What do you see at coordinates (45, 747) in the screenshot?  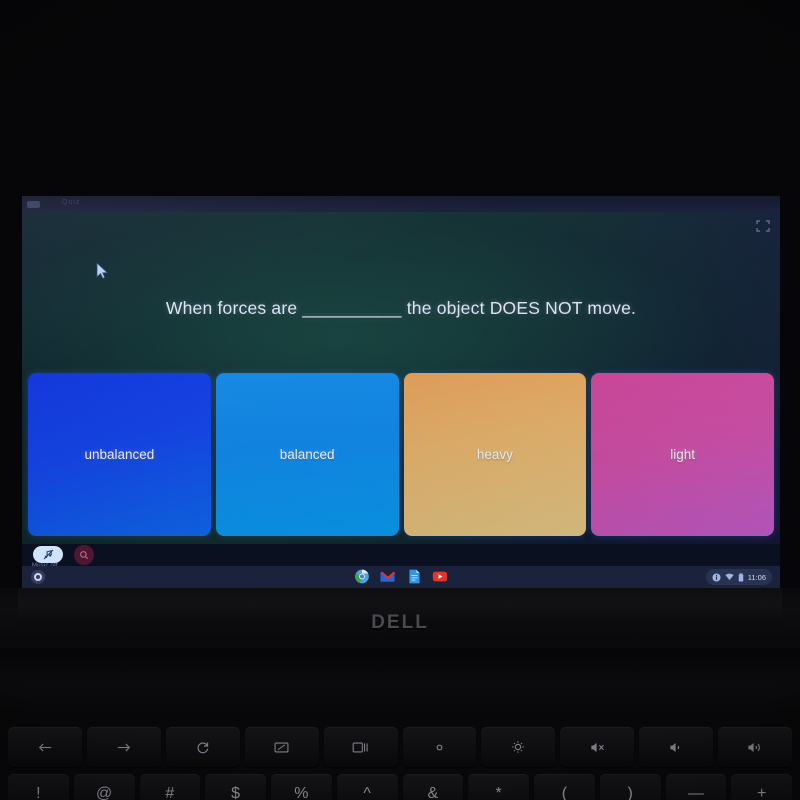 I see `back-key` at bounding box center [45, 747].